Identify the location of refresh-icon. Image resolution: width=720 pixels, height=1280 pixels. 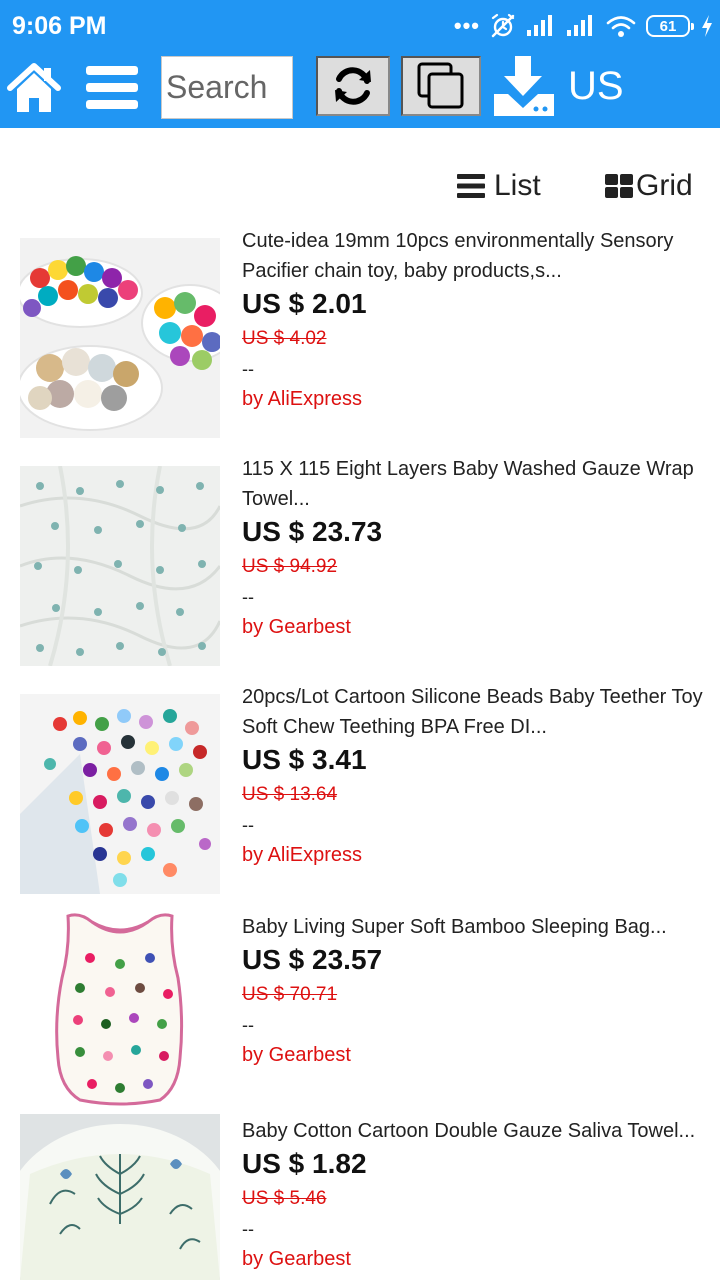
(353, 86).